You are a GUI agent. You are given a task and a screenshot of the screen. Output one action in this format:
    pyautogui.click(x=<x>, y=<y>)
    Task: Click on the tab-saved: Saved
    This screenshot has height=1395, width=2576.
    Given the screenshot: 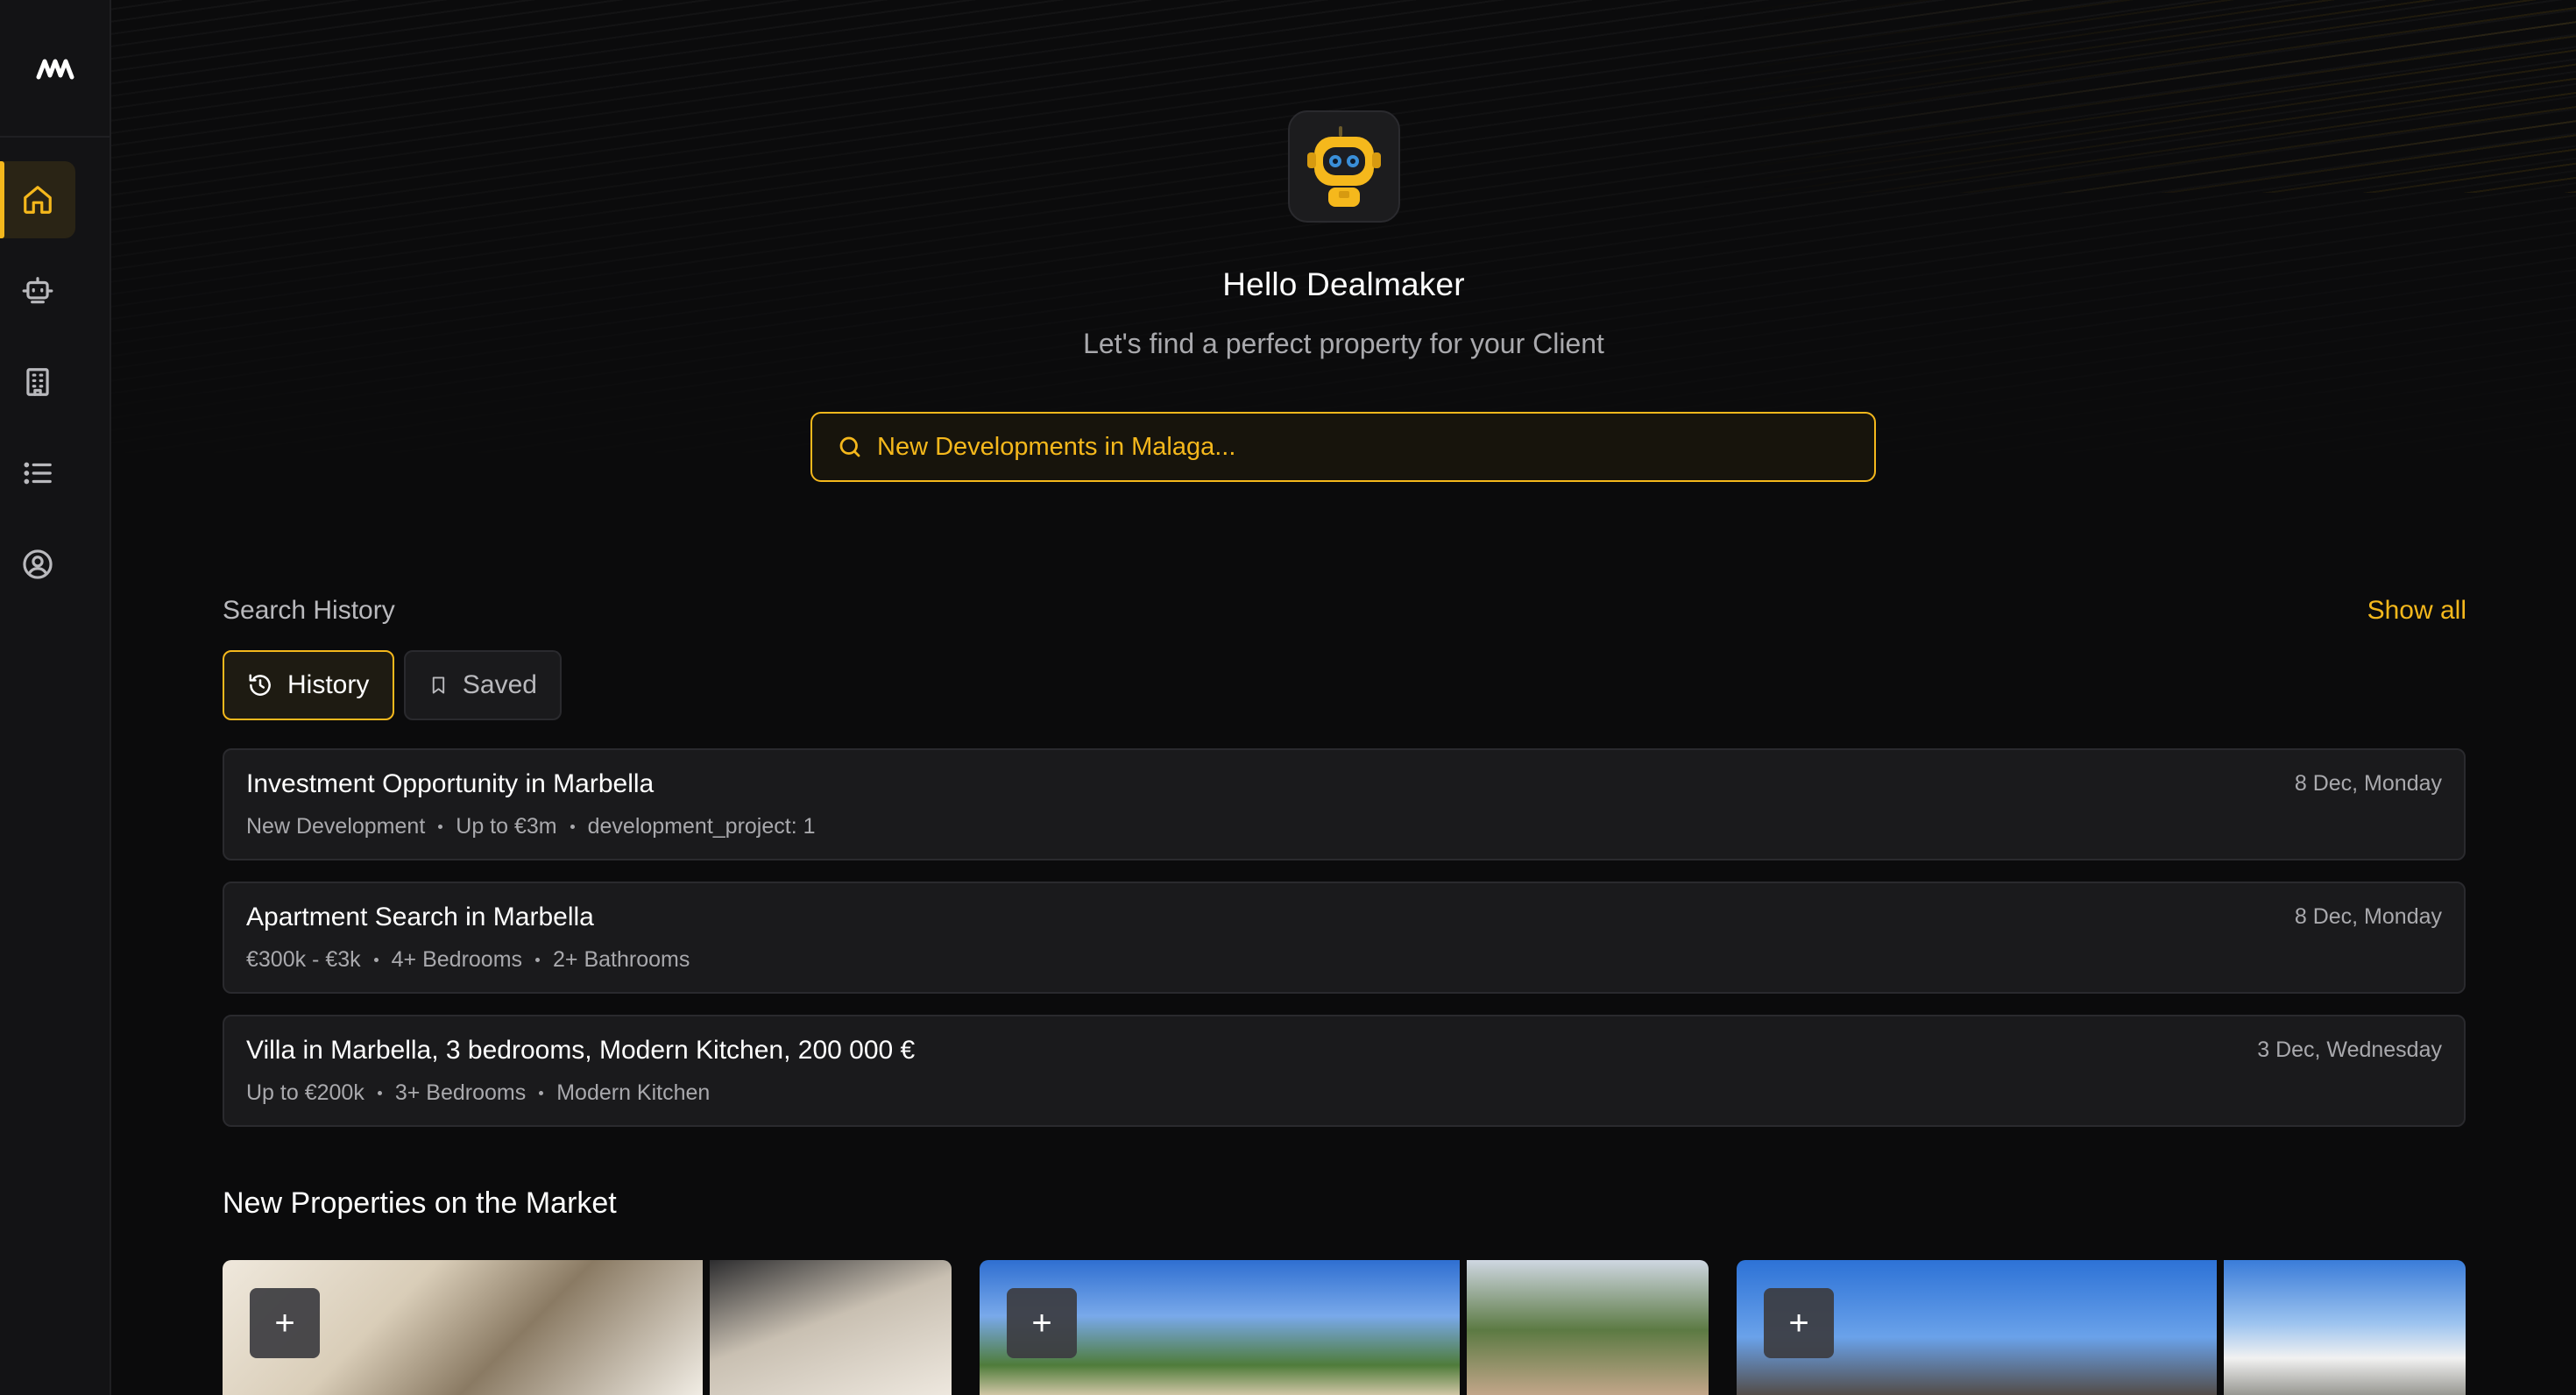 What is the action you would take?
    pyautogui.click(x=483, y=685)
    